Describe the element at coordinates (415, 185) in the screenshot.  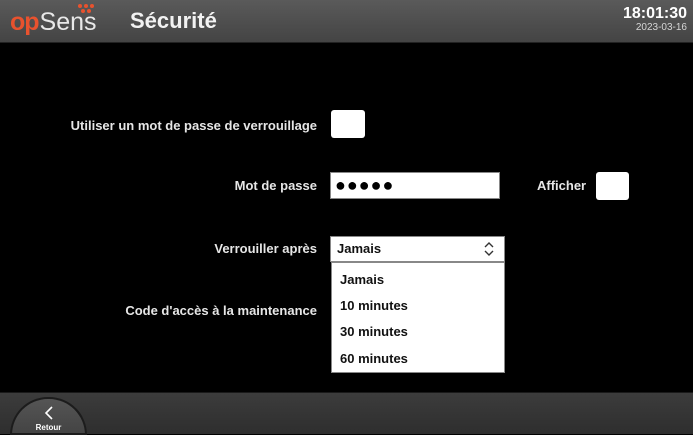
I see `password-field: ●●●●●` at that location.